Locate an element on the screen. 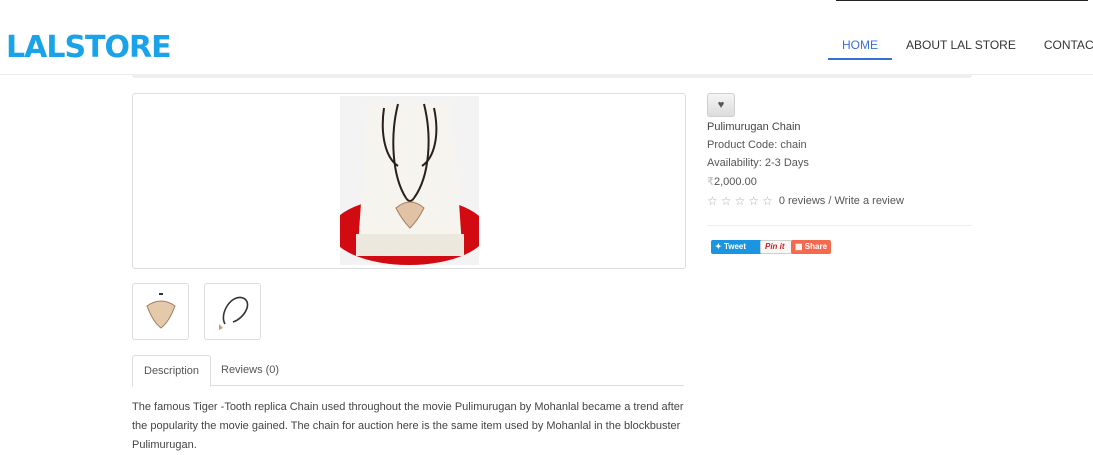 The image size is (1093, 455). reviews-link: 0 reviews / Write a review is located at coordinates (841, 201).